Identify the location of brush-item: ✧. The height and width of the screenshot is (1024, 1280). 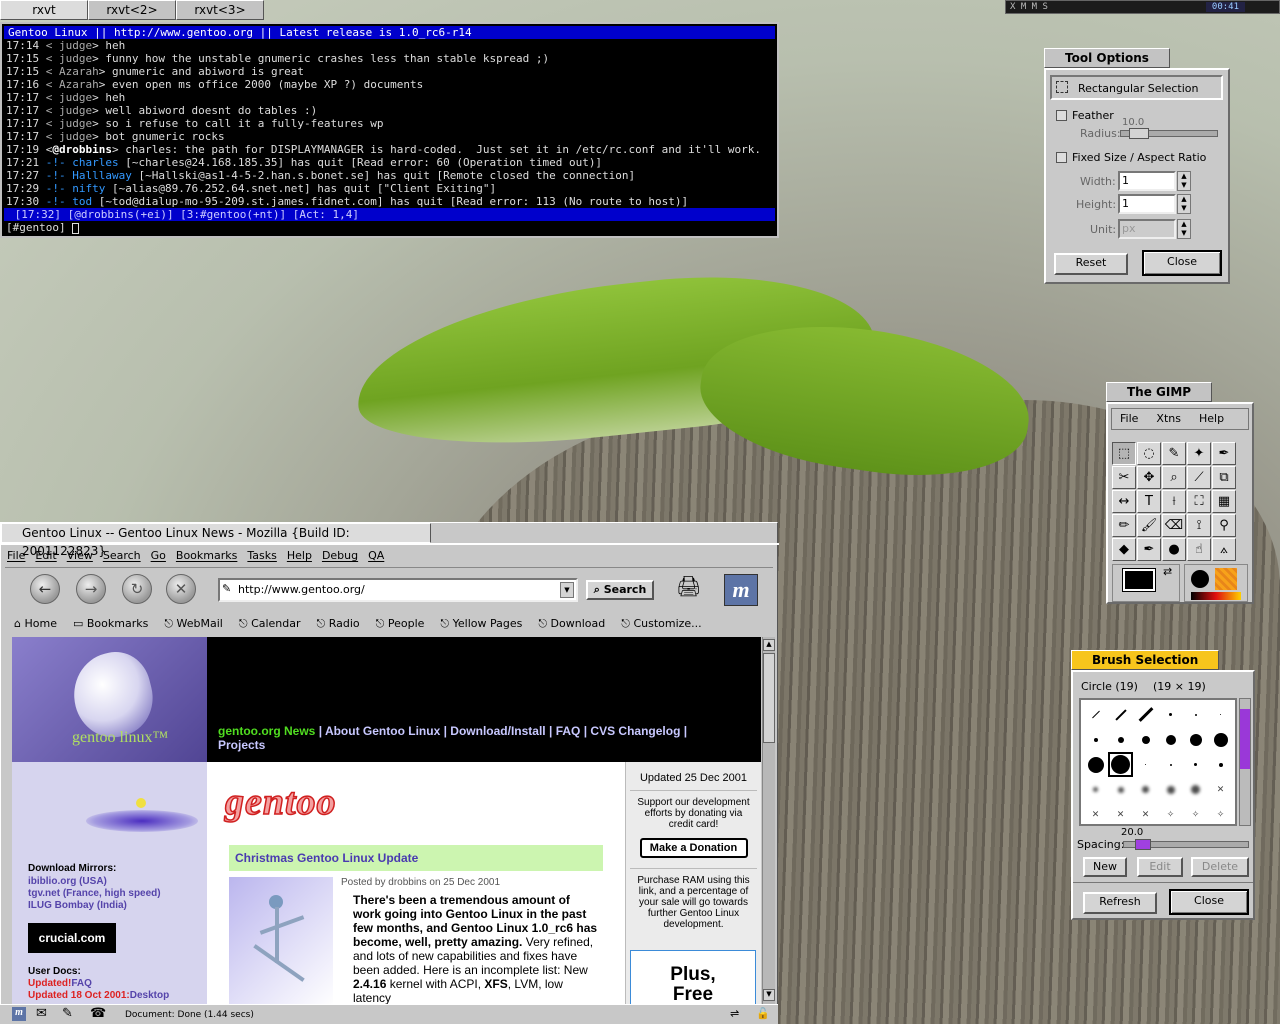
(1195, 814).